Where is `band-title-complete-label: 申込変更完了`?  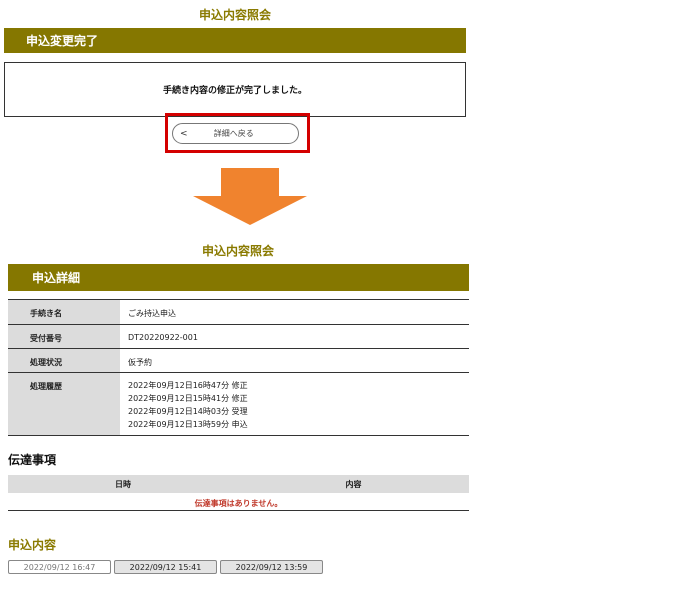
band-title-complete-label: 申込変更完了 is located at coordinates (62, 41).